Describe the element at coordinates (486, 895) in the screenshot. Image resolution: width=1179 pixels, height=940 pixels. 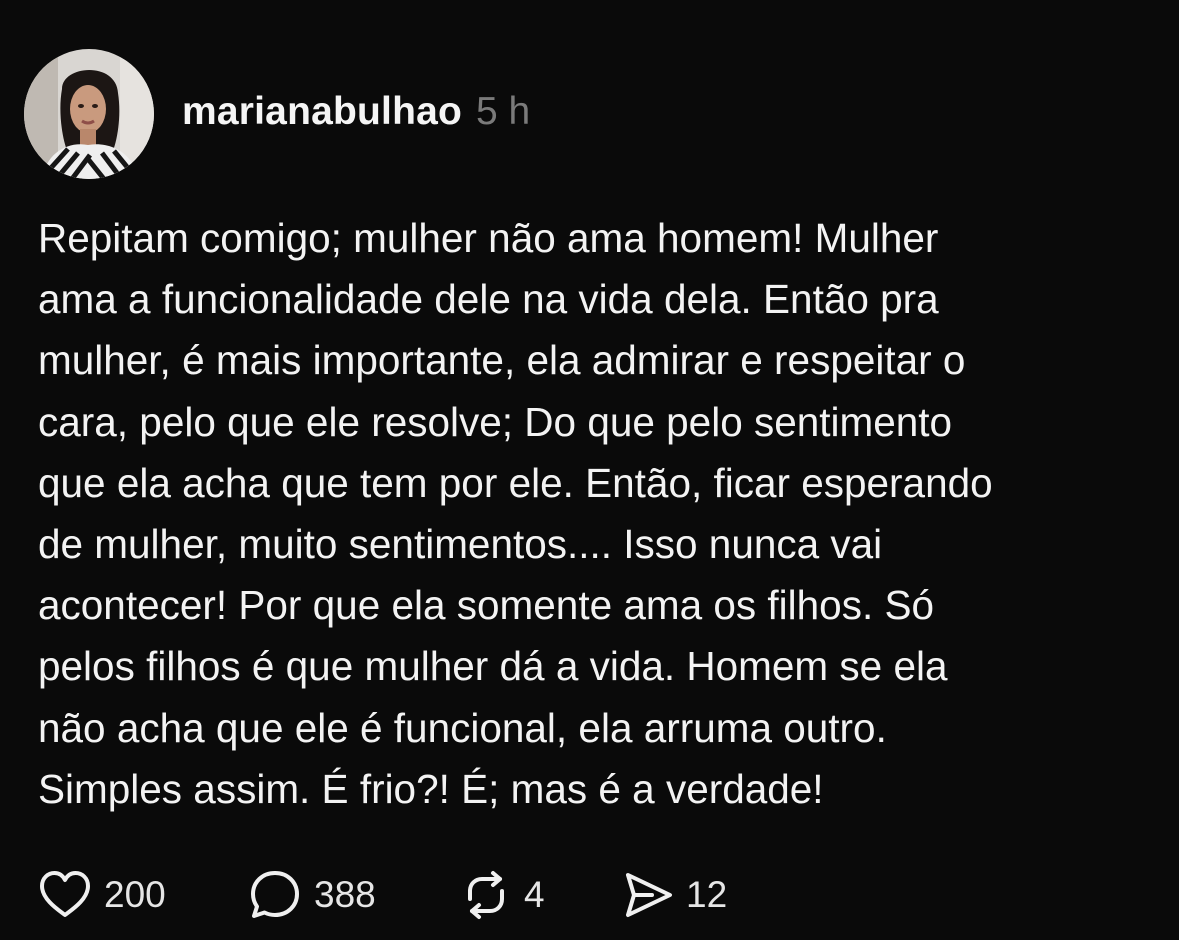
I see `repost-arrows-icon` at that location.